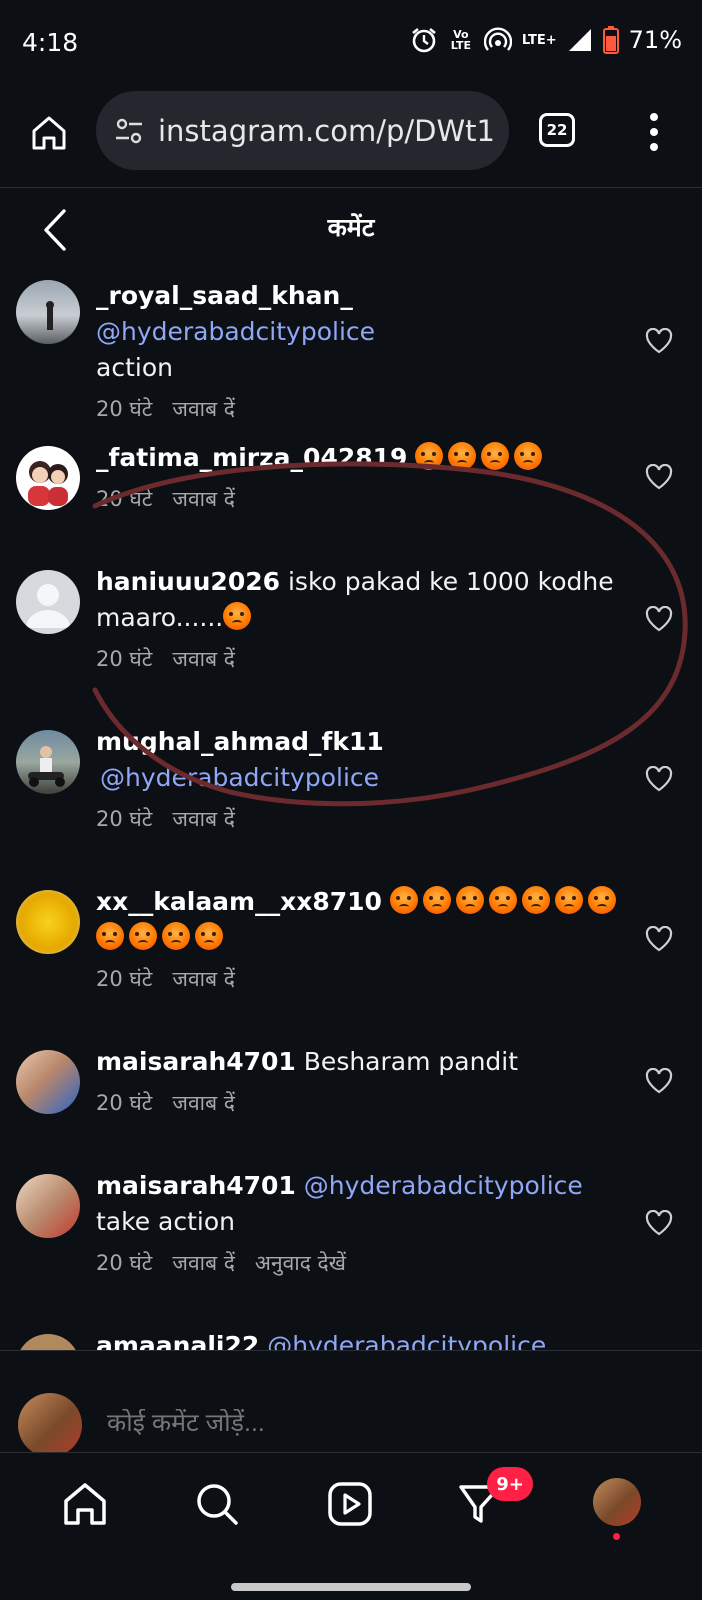 Image resolution: width=702 pixels, height=1600 pixels. I want to click on clock: 4:18, so click(50, 42).